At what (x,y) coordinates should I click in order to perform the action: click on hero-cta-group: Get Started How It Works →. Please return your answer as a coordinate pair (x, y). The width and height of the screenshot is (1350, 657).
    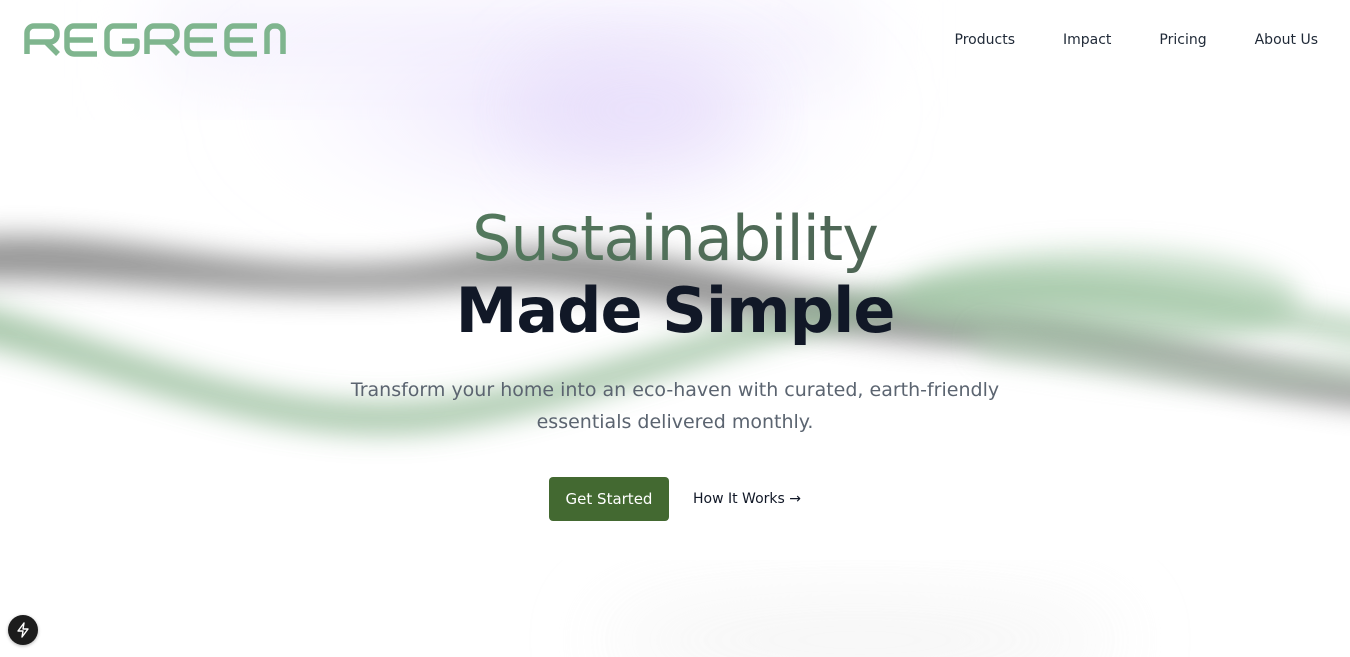
    Looking at the image, I should click on (675, 499).